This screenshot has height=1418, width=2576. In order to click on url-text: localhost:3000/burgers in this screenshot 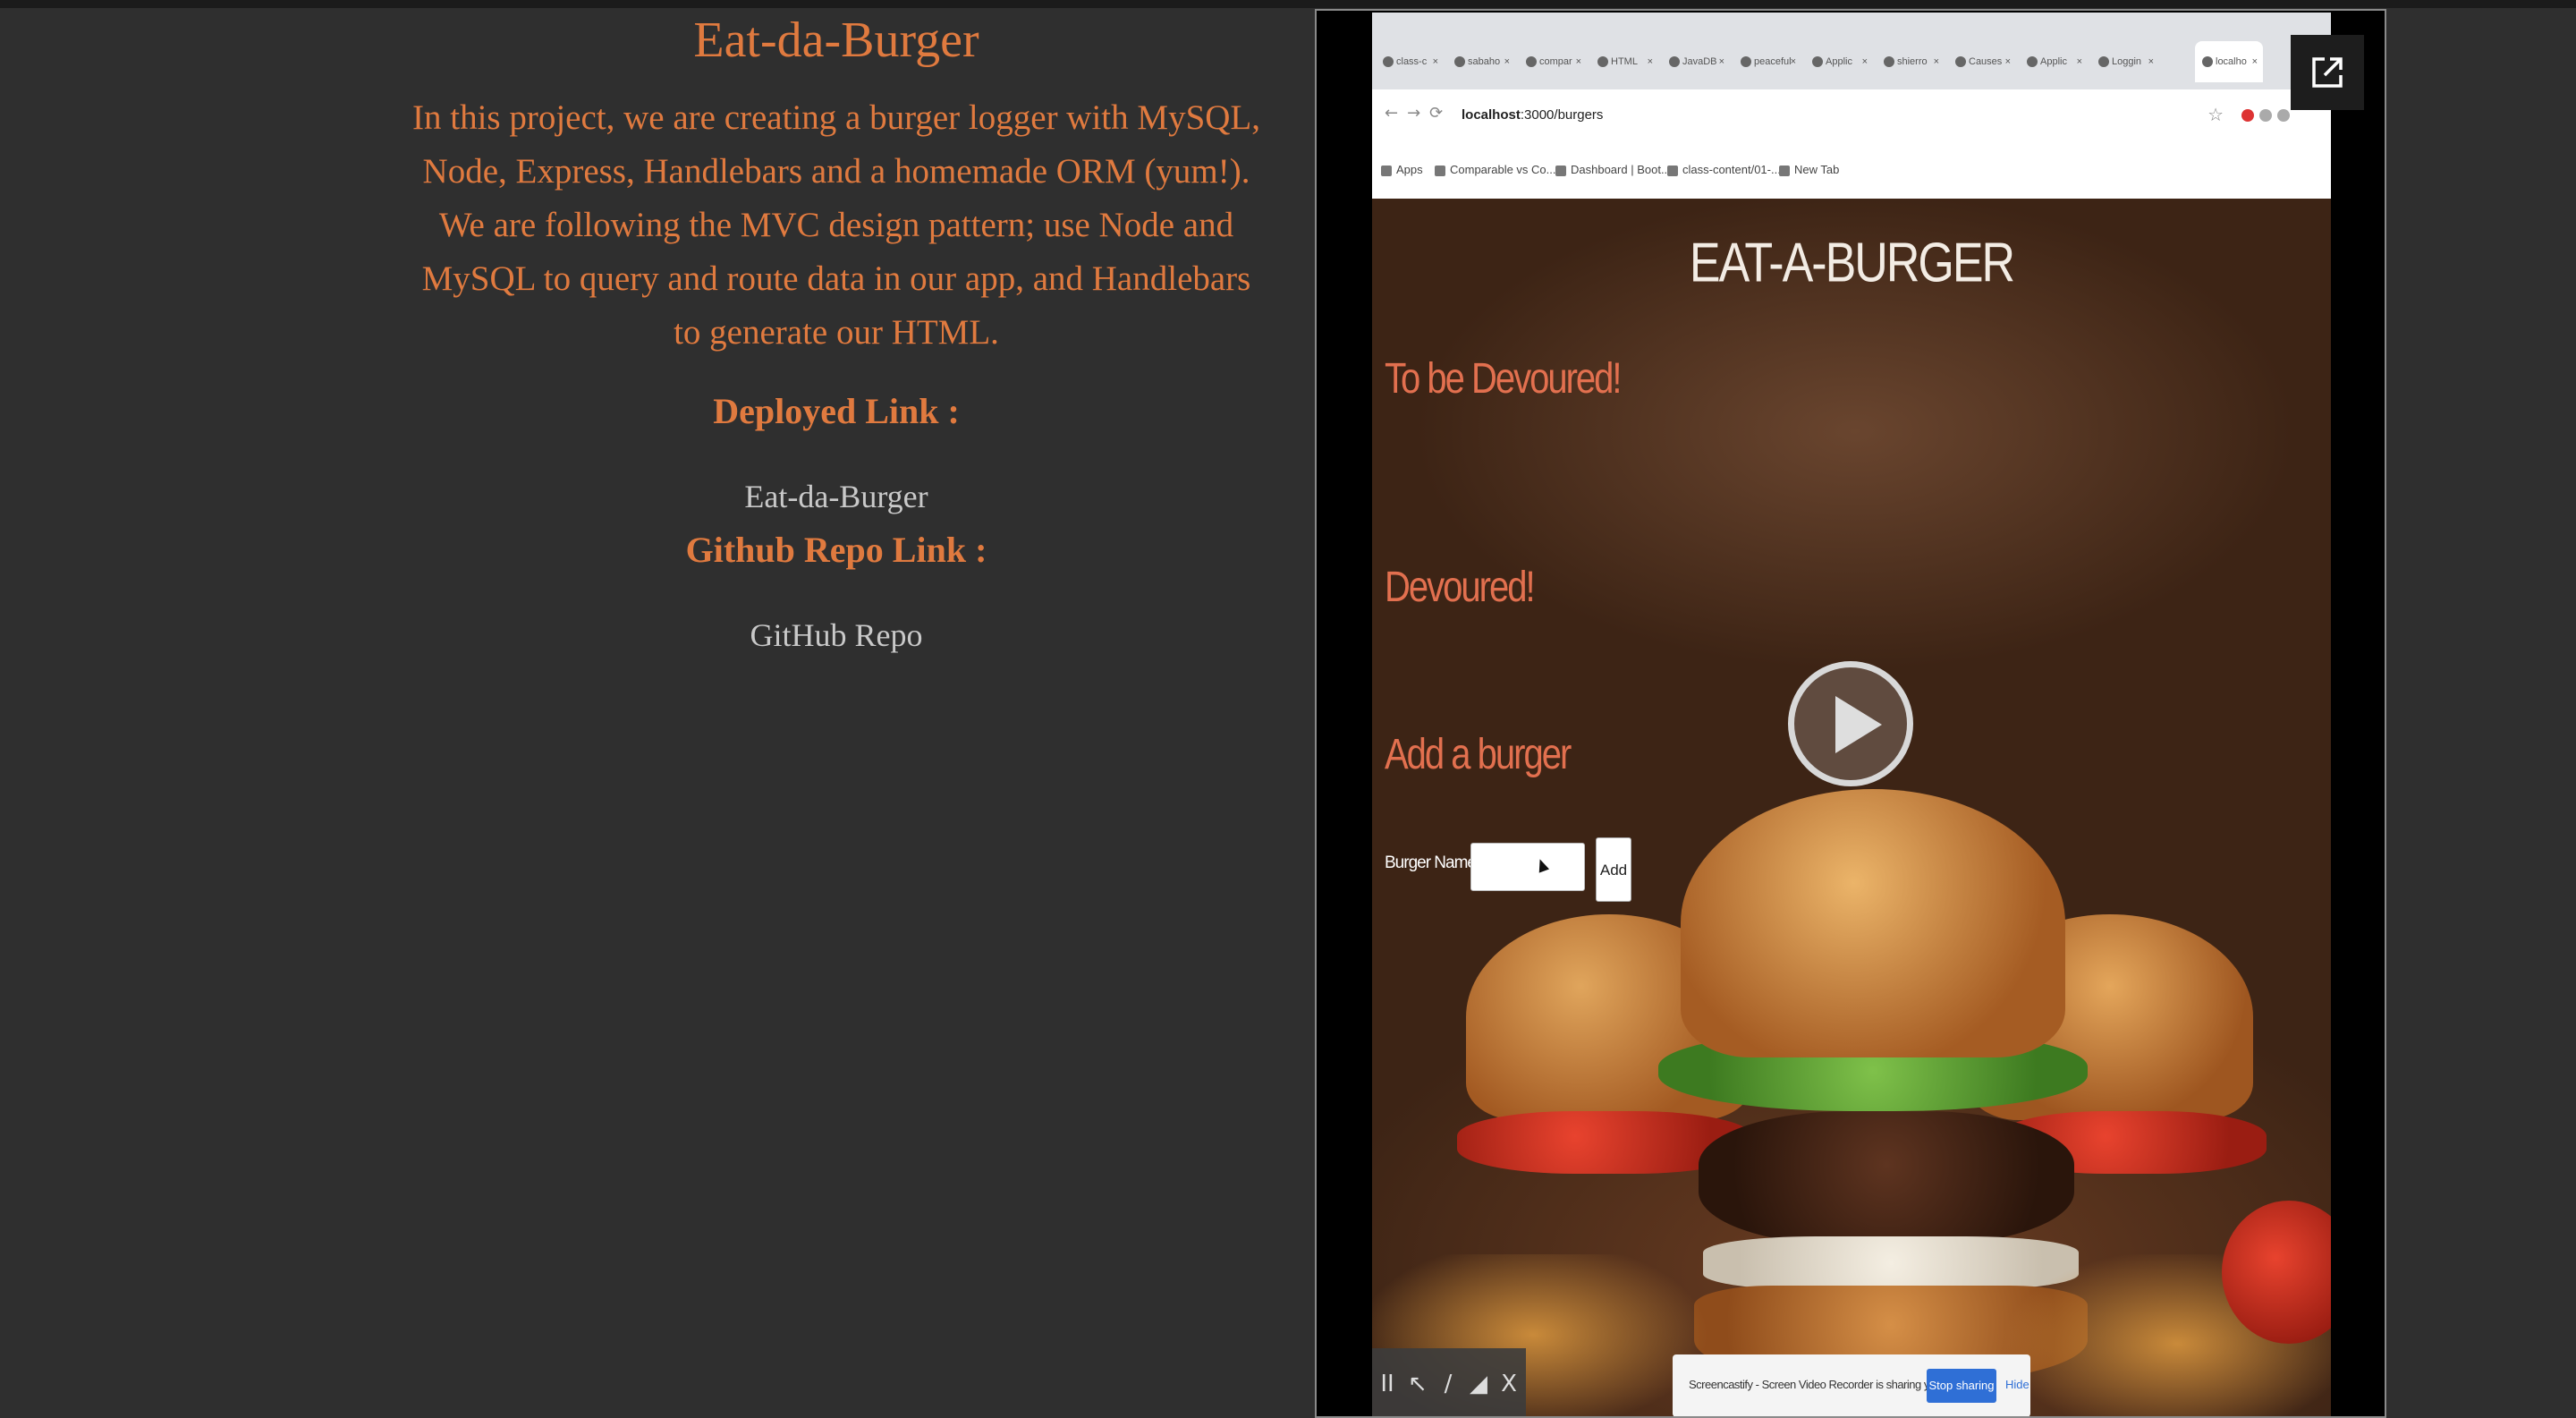, I will do `click(1533, 115)`.